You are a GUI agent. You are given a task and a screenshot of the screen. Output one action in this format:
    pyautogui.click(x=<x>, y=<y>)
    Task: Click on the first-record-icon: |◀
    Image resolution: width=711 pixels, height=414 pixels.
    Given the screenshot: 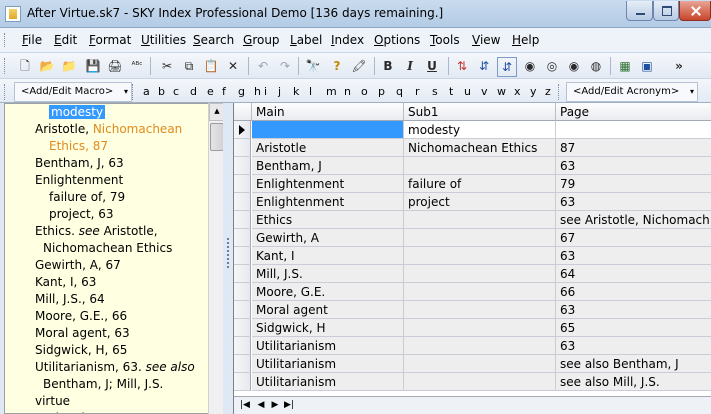 What is the action you would take?
    pyautogui.click(x=245, y=405)
    